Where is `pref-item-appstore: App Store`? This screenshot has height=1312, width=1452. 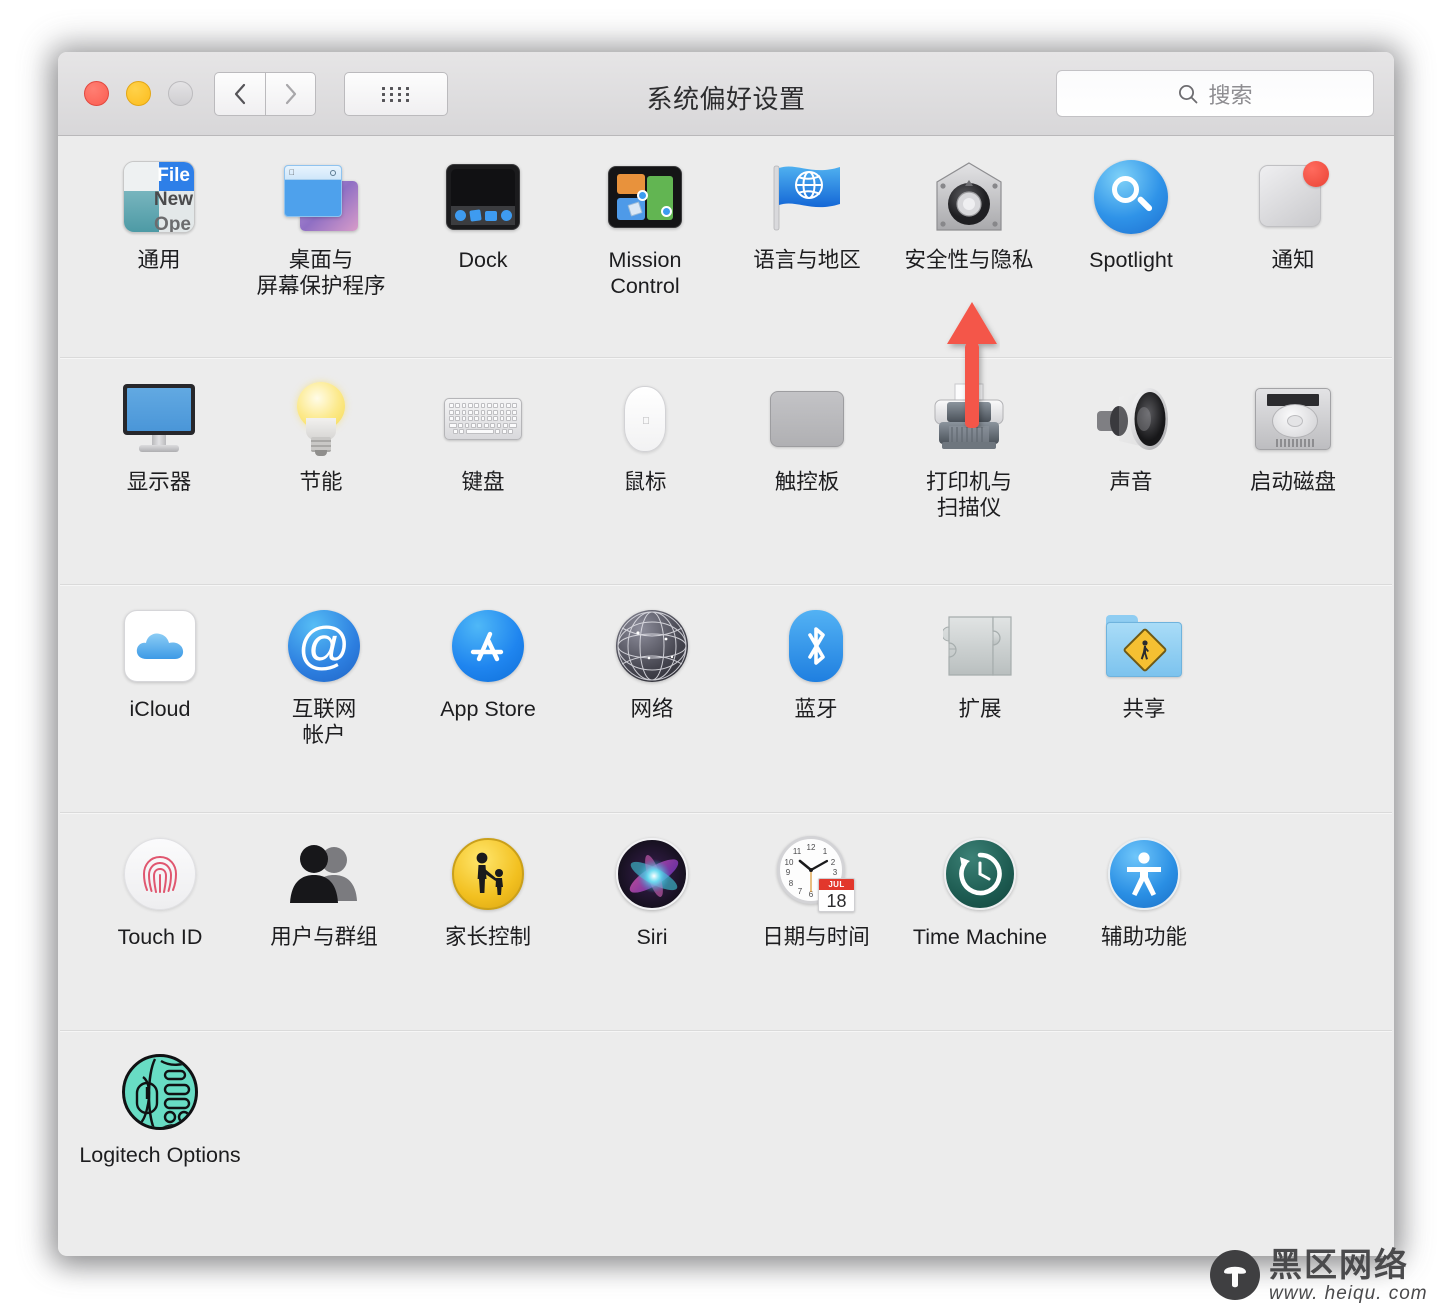 pref-item-appstore: App Store is located at coordinates (488, 666).